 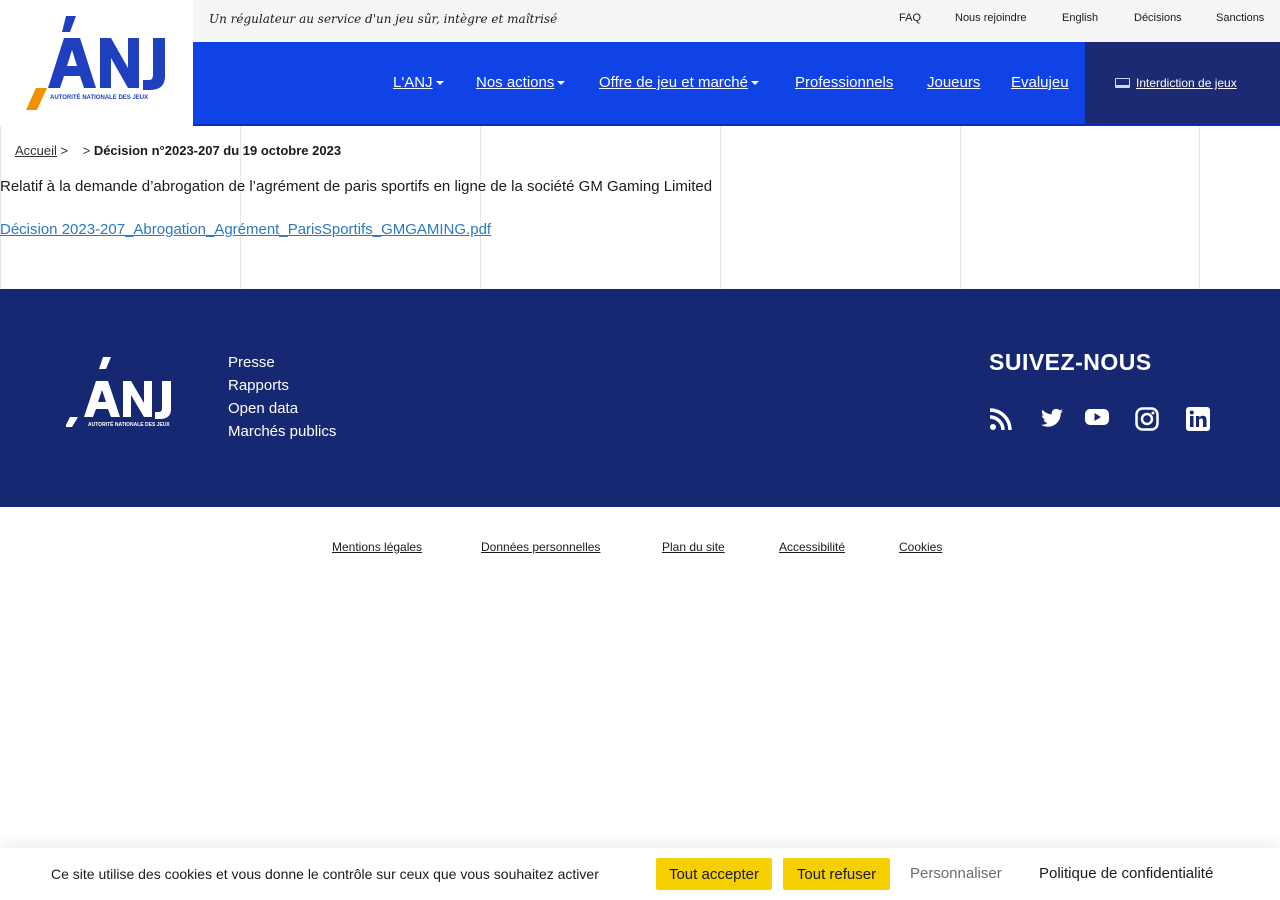 I want to click on breadcrumb-home-link: Accueil, so click(x=36, y=150).